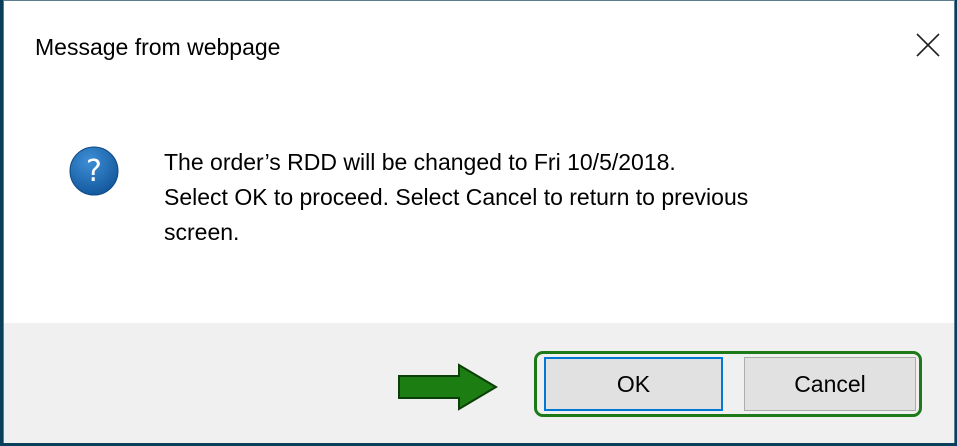  What do you see at coordinates (448, 387) in the screenshot?
I see `arrow-right-icon` at bounding box center [448, 387].